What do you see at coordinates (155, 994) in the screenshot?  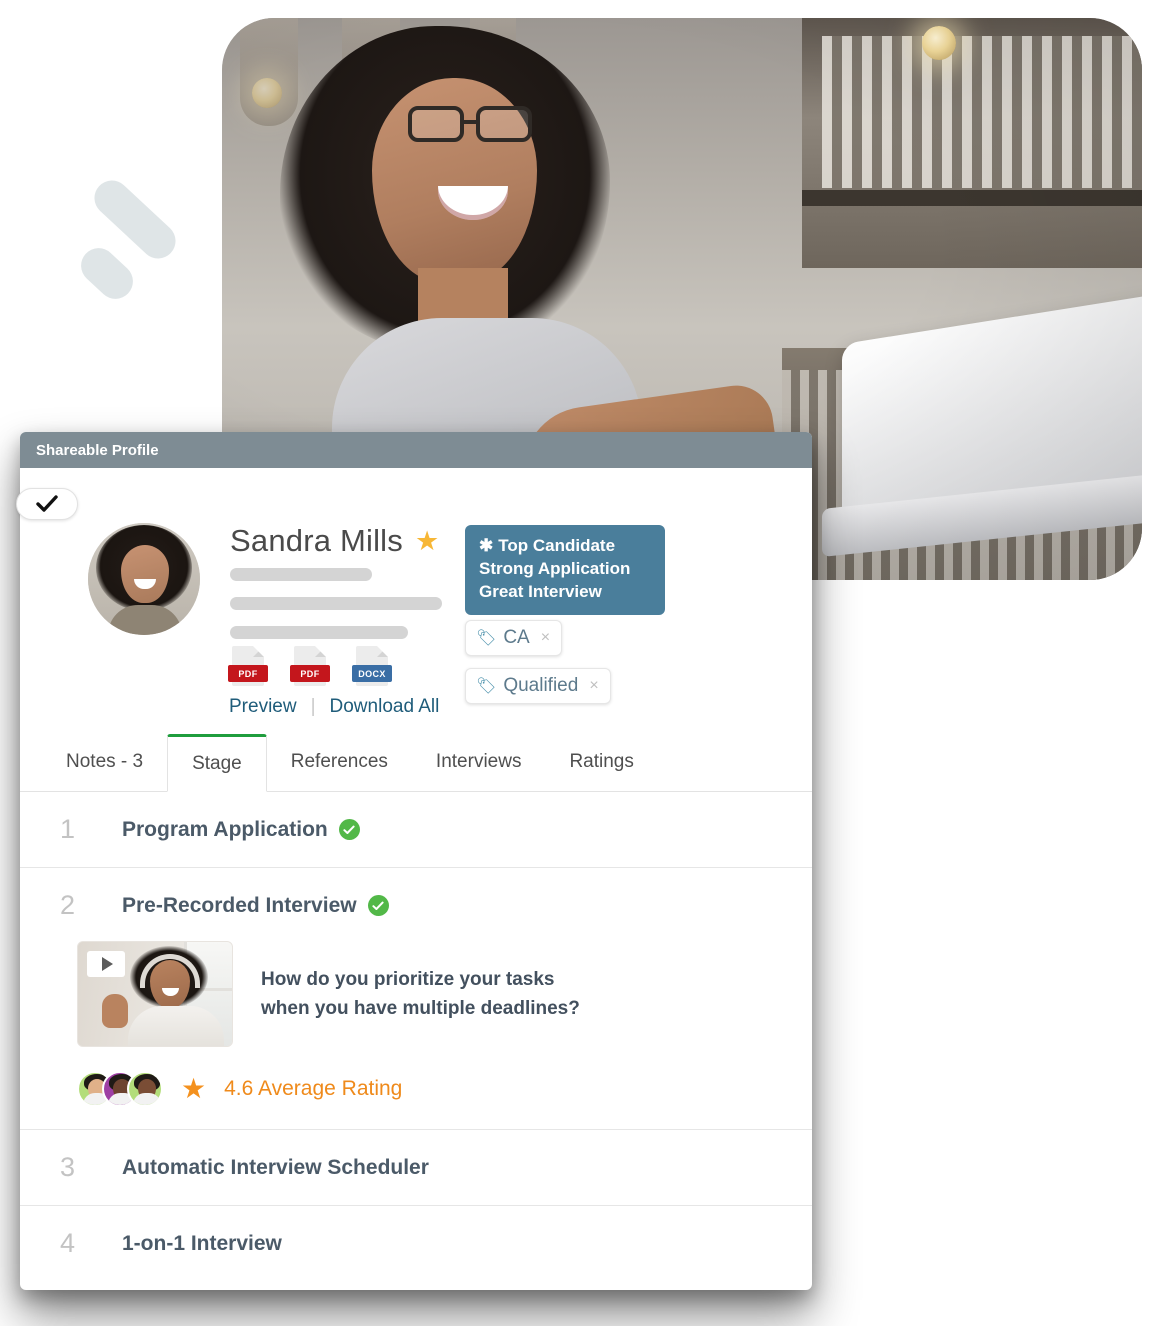 I see `video-thumbnail` at bounding box center [155, 994].